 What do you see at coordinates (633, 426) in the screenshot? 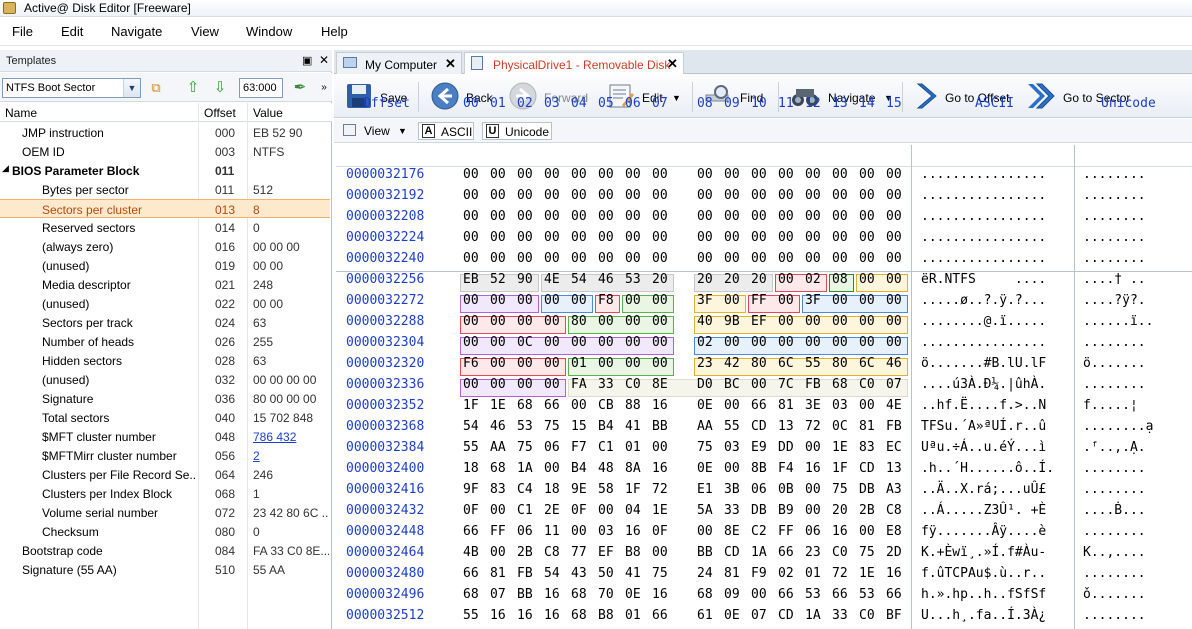
I see `hex-byte: 41` at bounding box center [633, 426].